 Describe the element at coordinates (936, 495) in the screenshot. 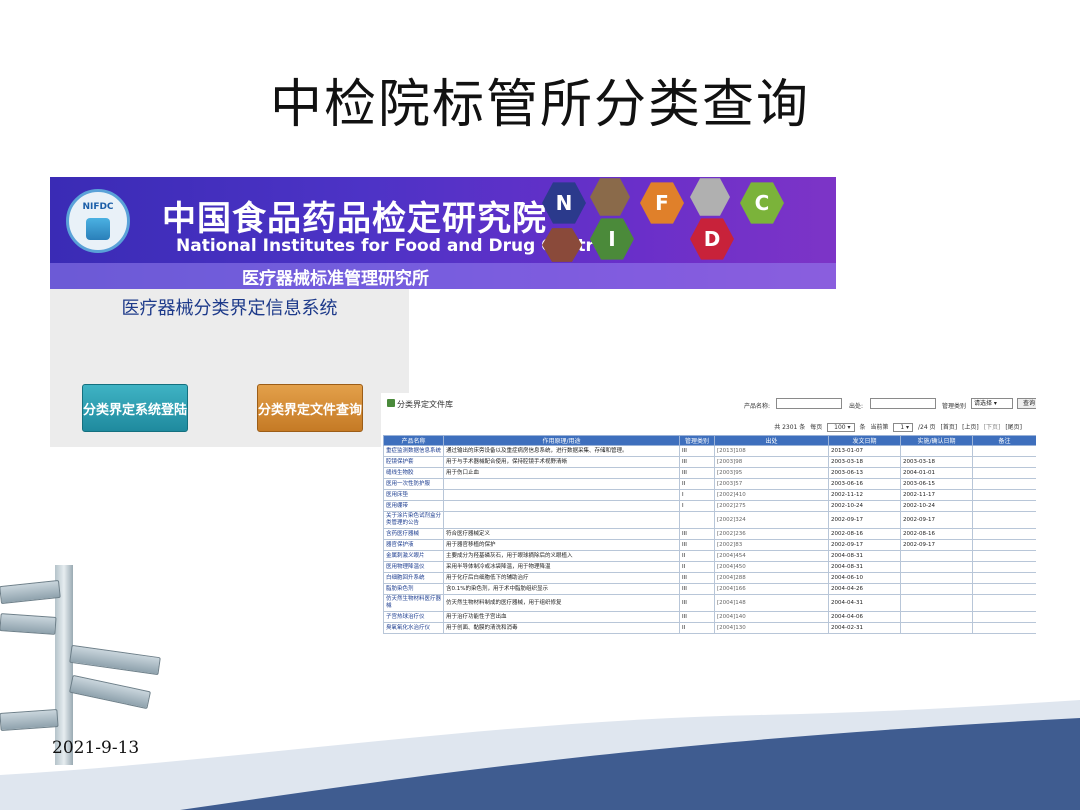

I see `table-cell: 2002-11-17` at that location.